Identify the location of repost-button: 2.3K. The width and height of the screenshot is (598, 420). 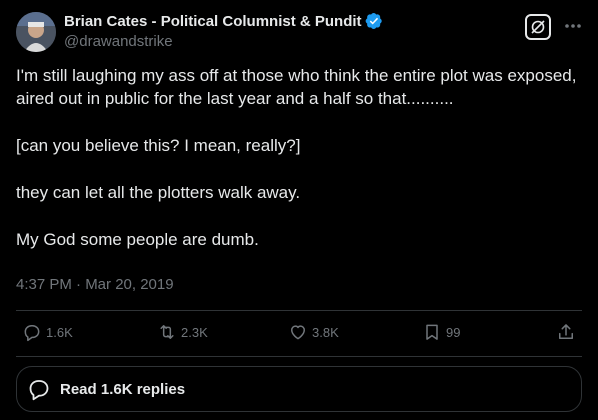
(182, 332).